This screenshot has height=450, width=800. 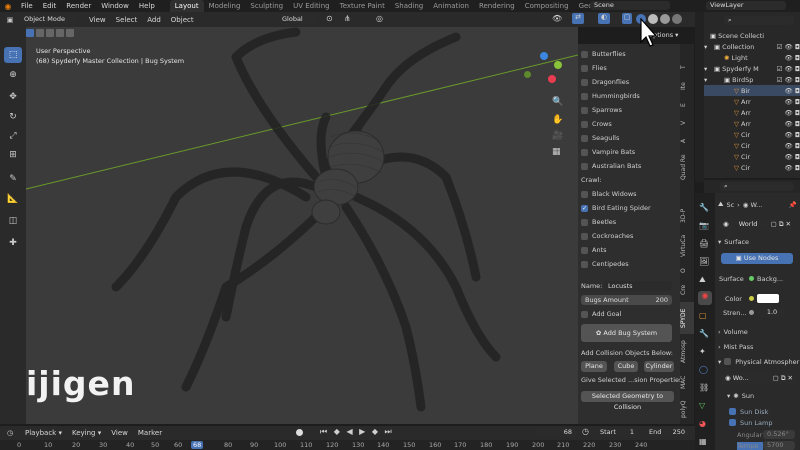 I want to click on physics-tab-icon: ◯, so click(x=703, y=369).